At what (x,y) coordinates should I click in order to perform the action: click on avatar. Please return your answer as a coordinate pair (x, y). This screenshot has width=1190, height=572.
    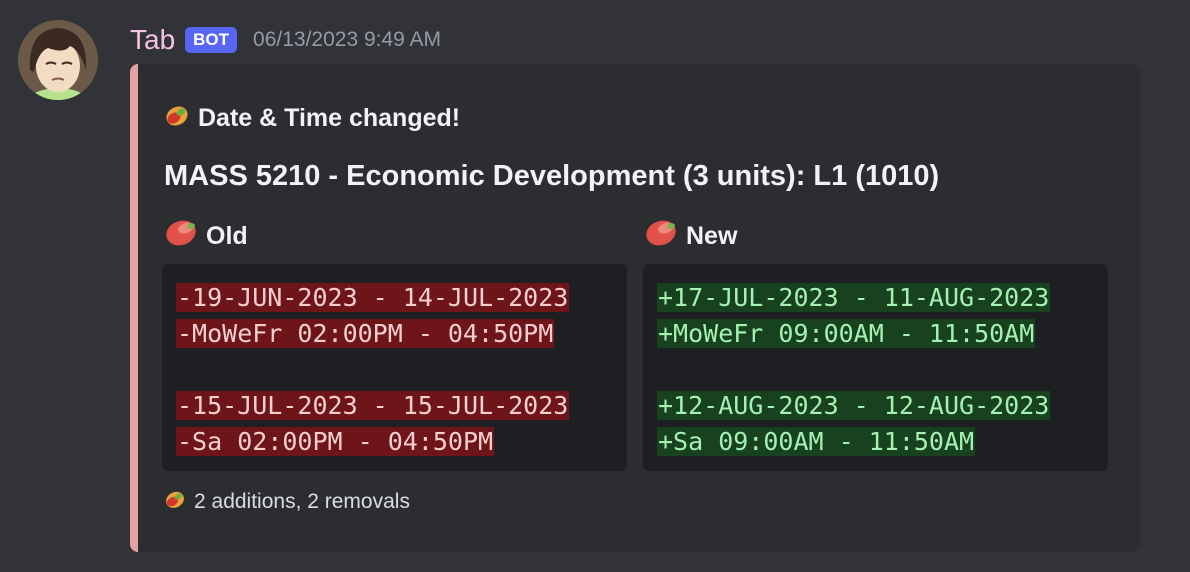
    Looking at the image, I should click on (58, 60).